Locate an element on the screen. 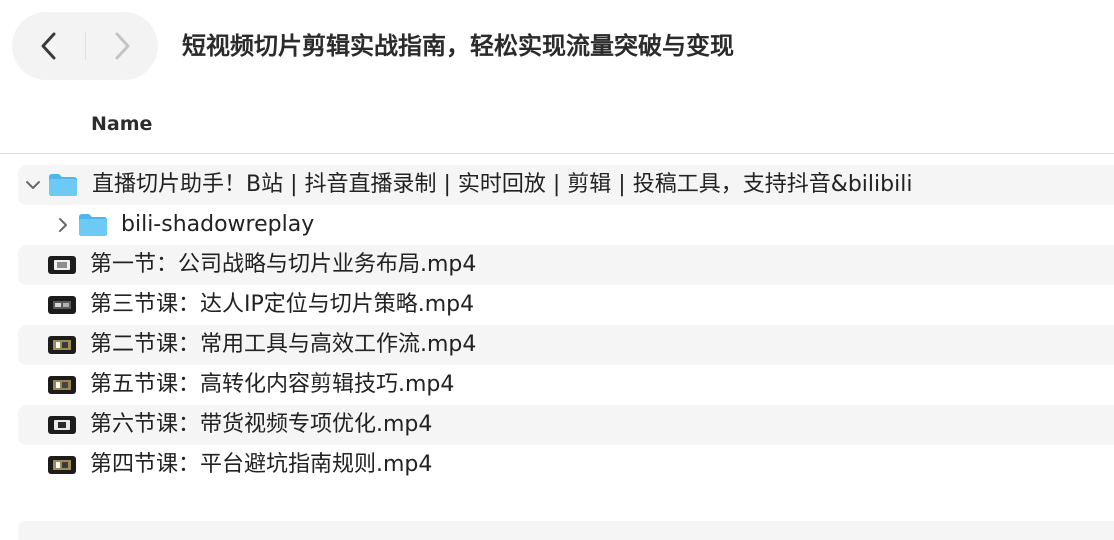 This screenshot has width=1114, height=540. name-column-header: Name is located at coordinates (121, 124).